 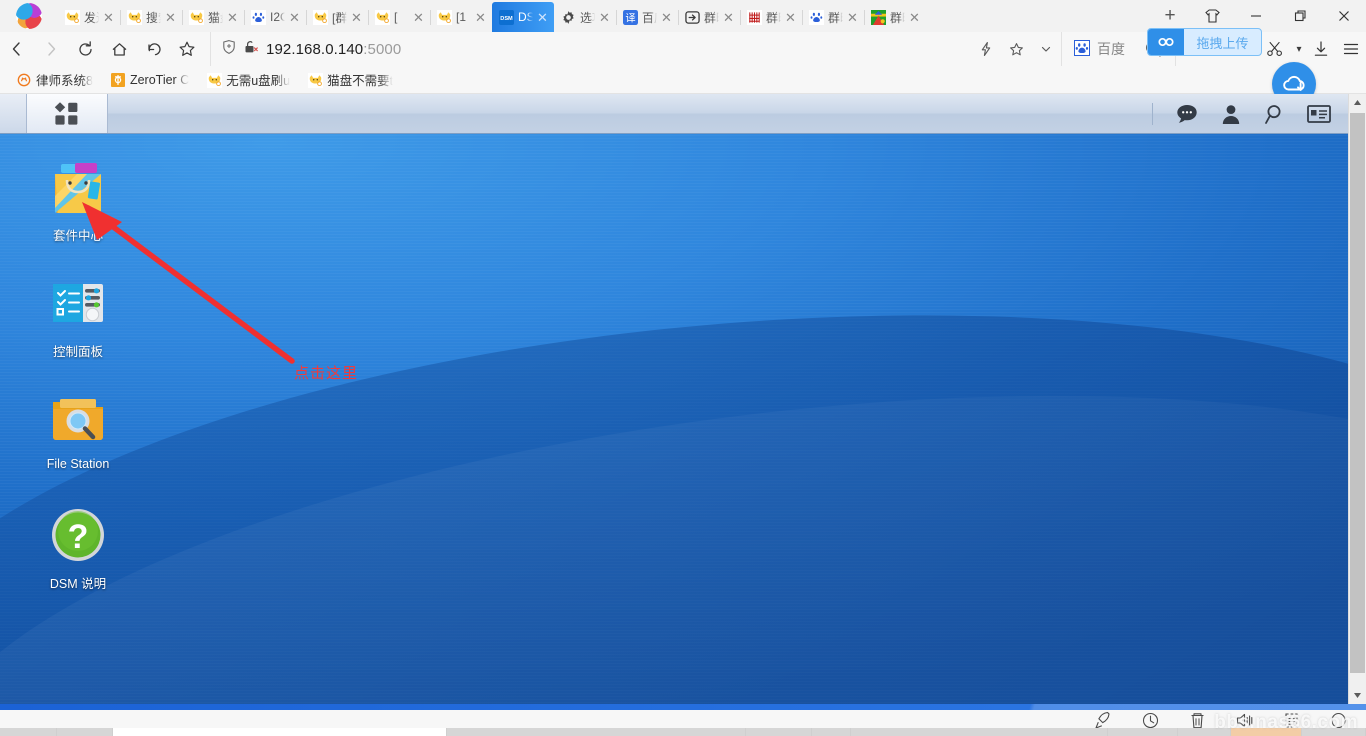 I want to click on undo-icon, so click(x=153, y=49).